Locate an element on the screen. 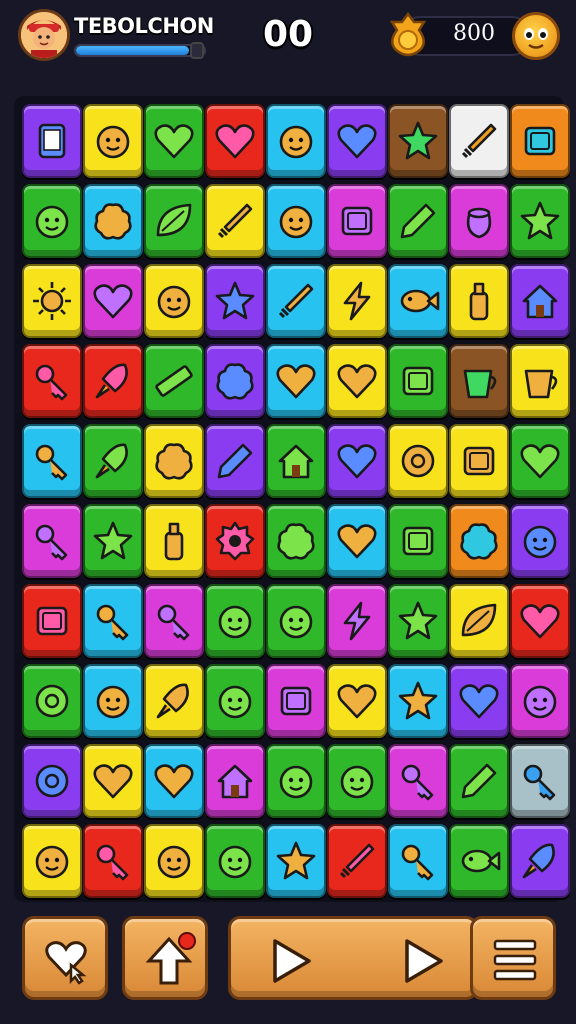  pencil-icon is located at coordinates (479, 781).